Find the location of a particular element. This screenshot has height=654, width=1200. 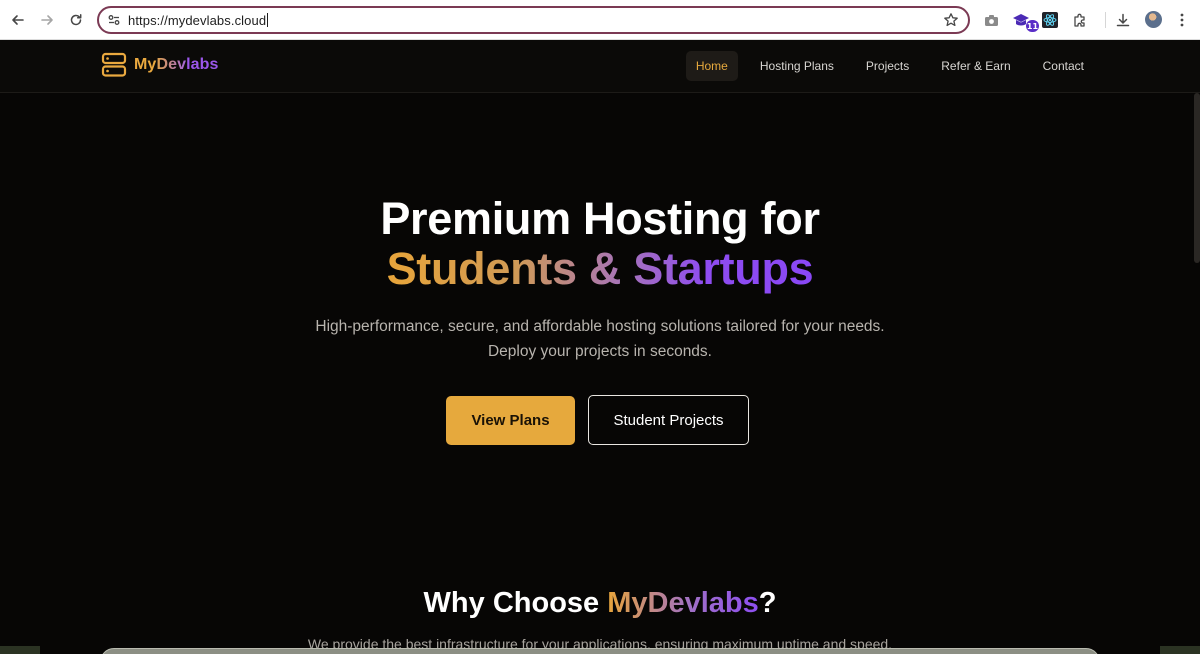

feature-card-edge is located at coordinates (600, 651).